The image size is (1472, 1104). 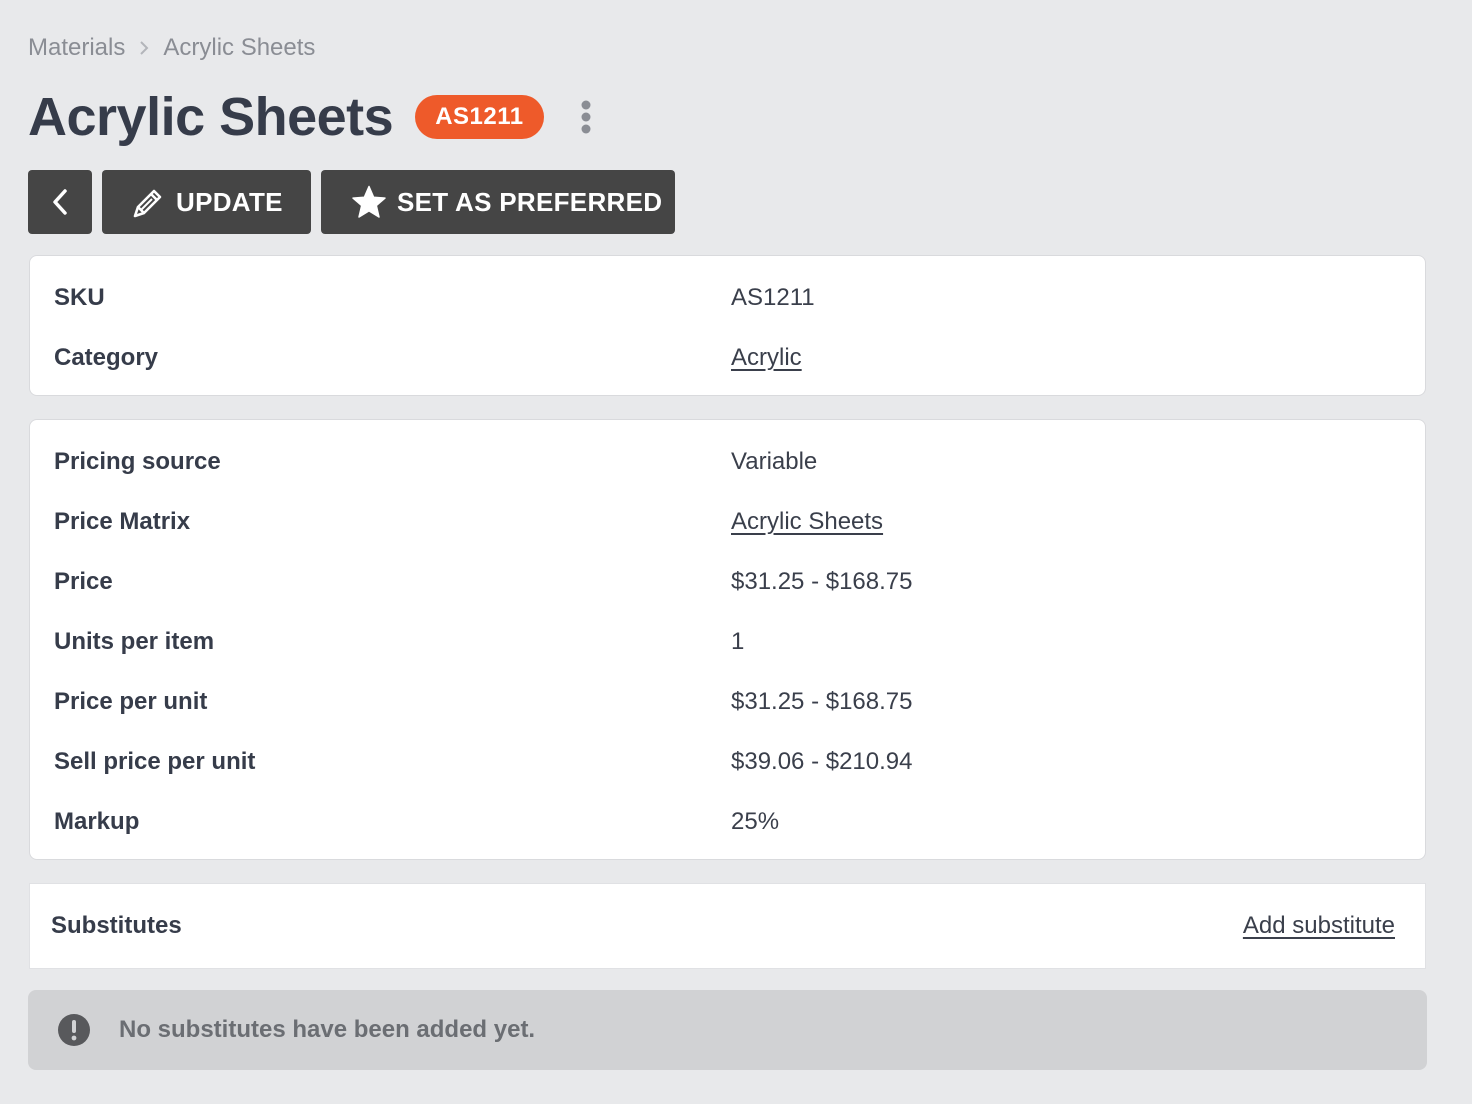 What do you see at coordinates (74, 1030) in the screenshot?
I see `exclamation-circle-icon` at bounding box center [74, 1030].